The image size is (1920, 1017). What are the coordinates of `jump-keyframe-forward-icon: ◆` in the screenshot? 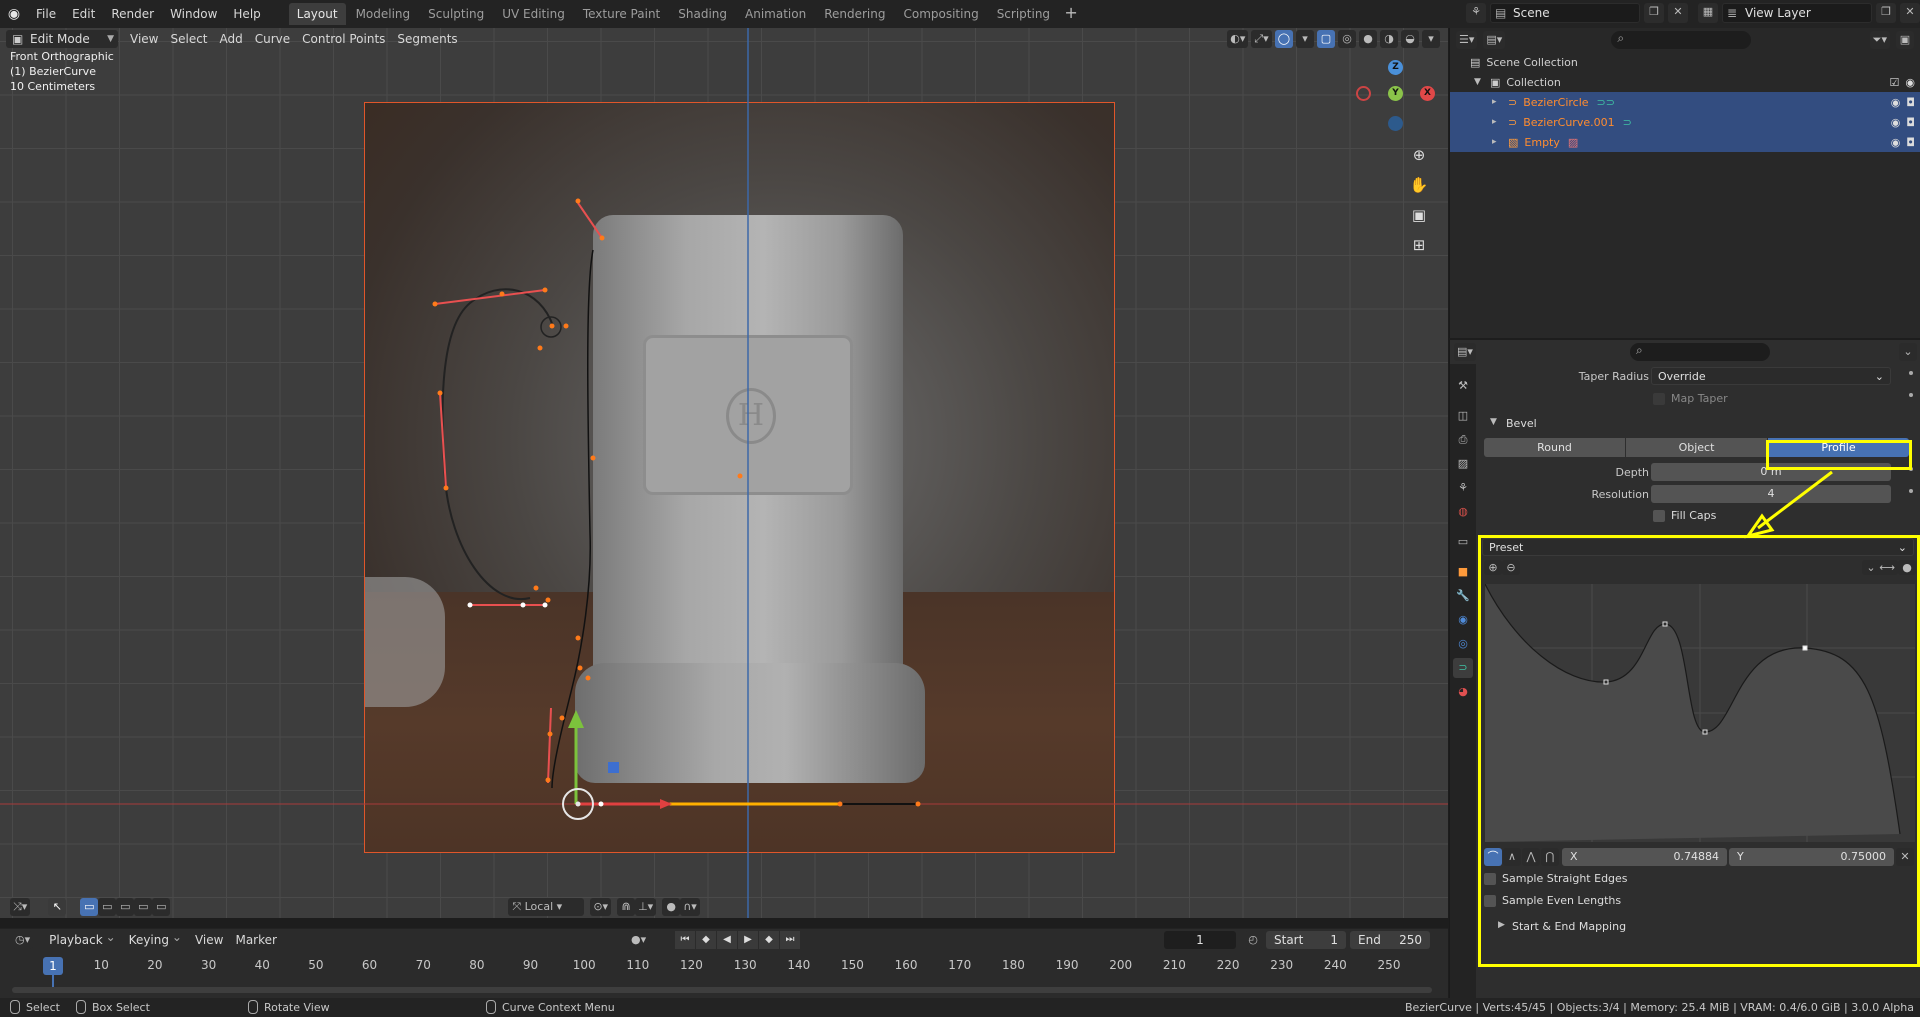 It's located at (769, 940).